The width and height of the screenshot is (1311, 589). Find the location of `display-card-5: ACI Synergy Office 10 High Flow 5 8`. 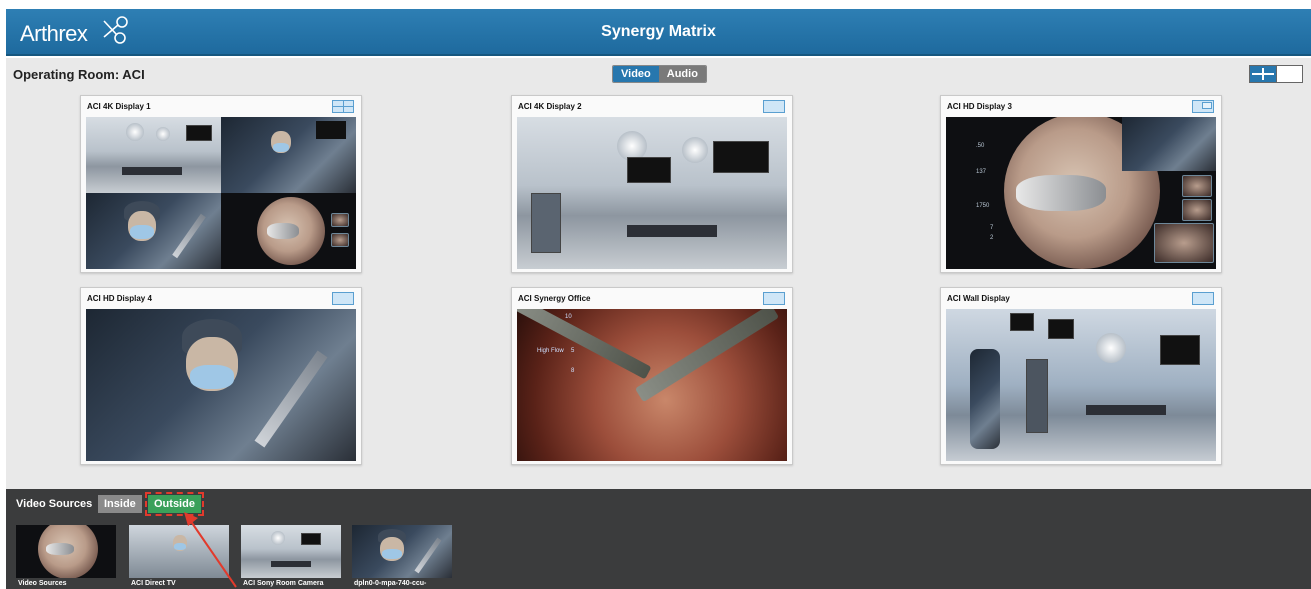

display-card-5: ACI Synergy Office 10 High Flow 5 8 is located at coordinates (652, 376).